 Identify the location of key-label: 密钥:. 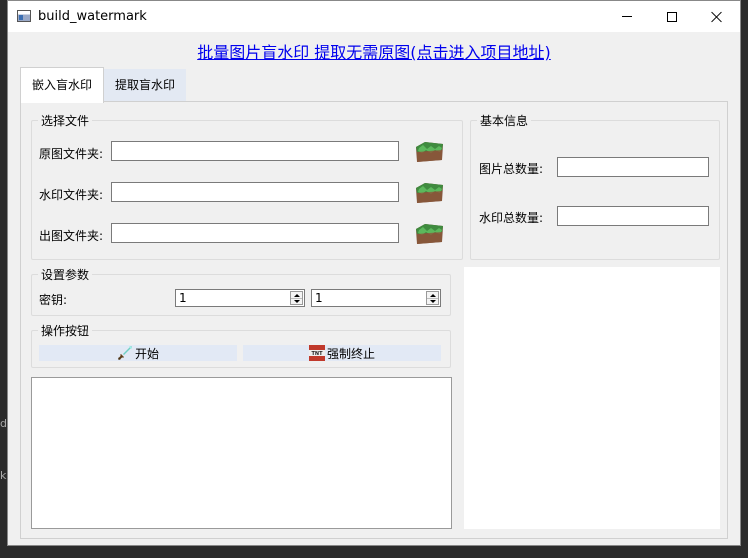
(53, 300).